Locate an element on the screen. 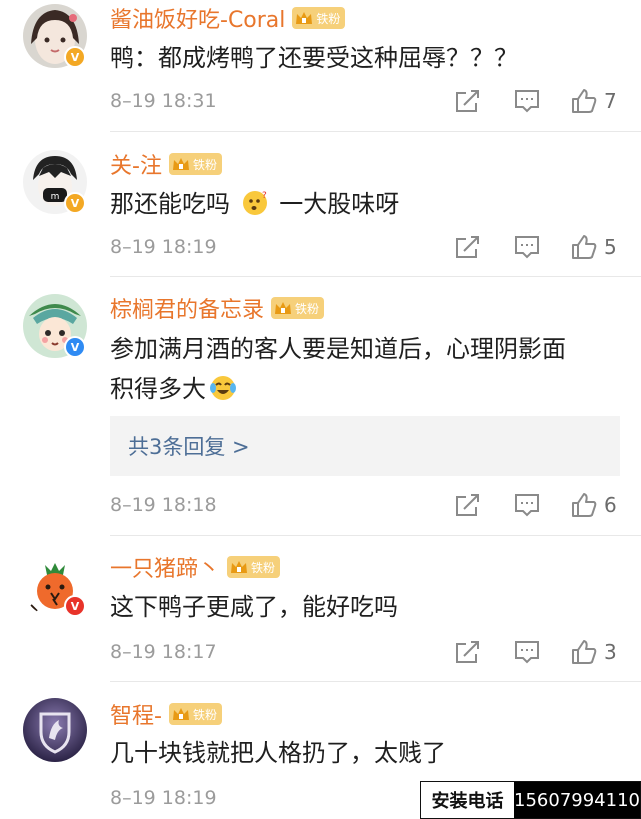 The image size is (641, 819). phone-number: 15607994110 is located at coordinates (577, 800).